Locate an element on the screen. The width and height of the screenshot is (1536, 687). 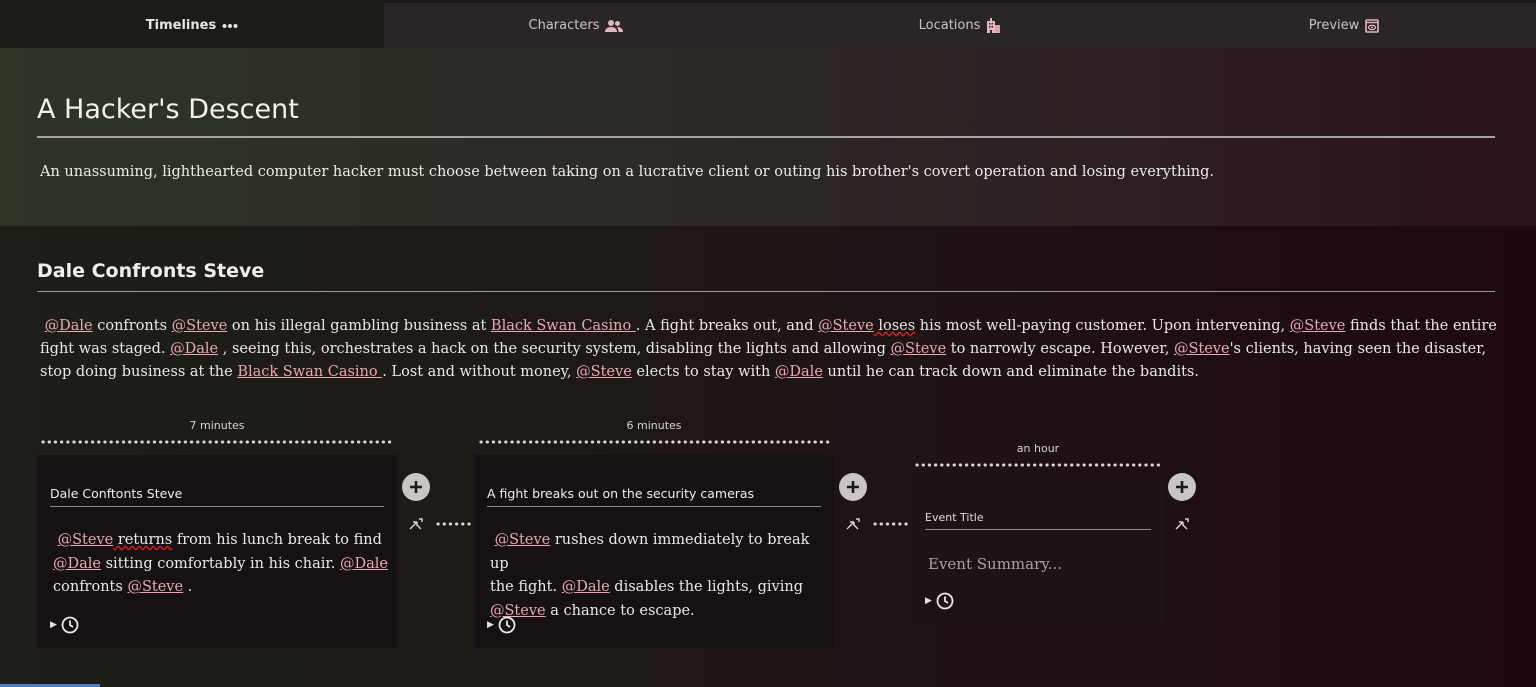
preview-icon is located at coordinates (1372, 25).